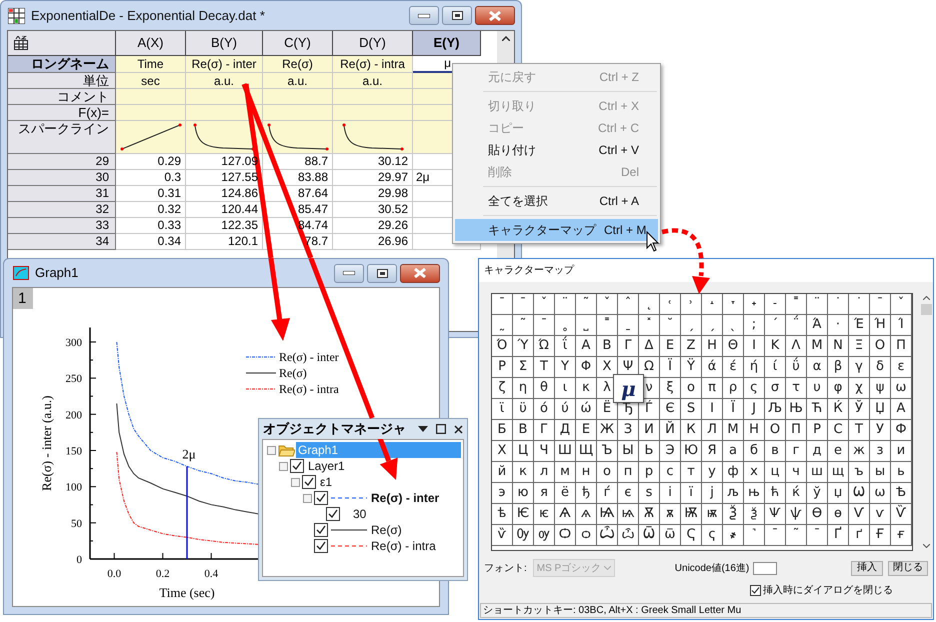 The width and height of the screenshot is (936, 622). I want to click on character-cell: С, so click(838, 430).